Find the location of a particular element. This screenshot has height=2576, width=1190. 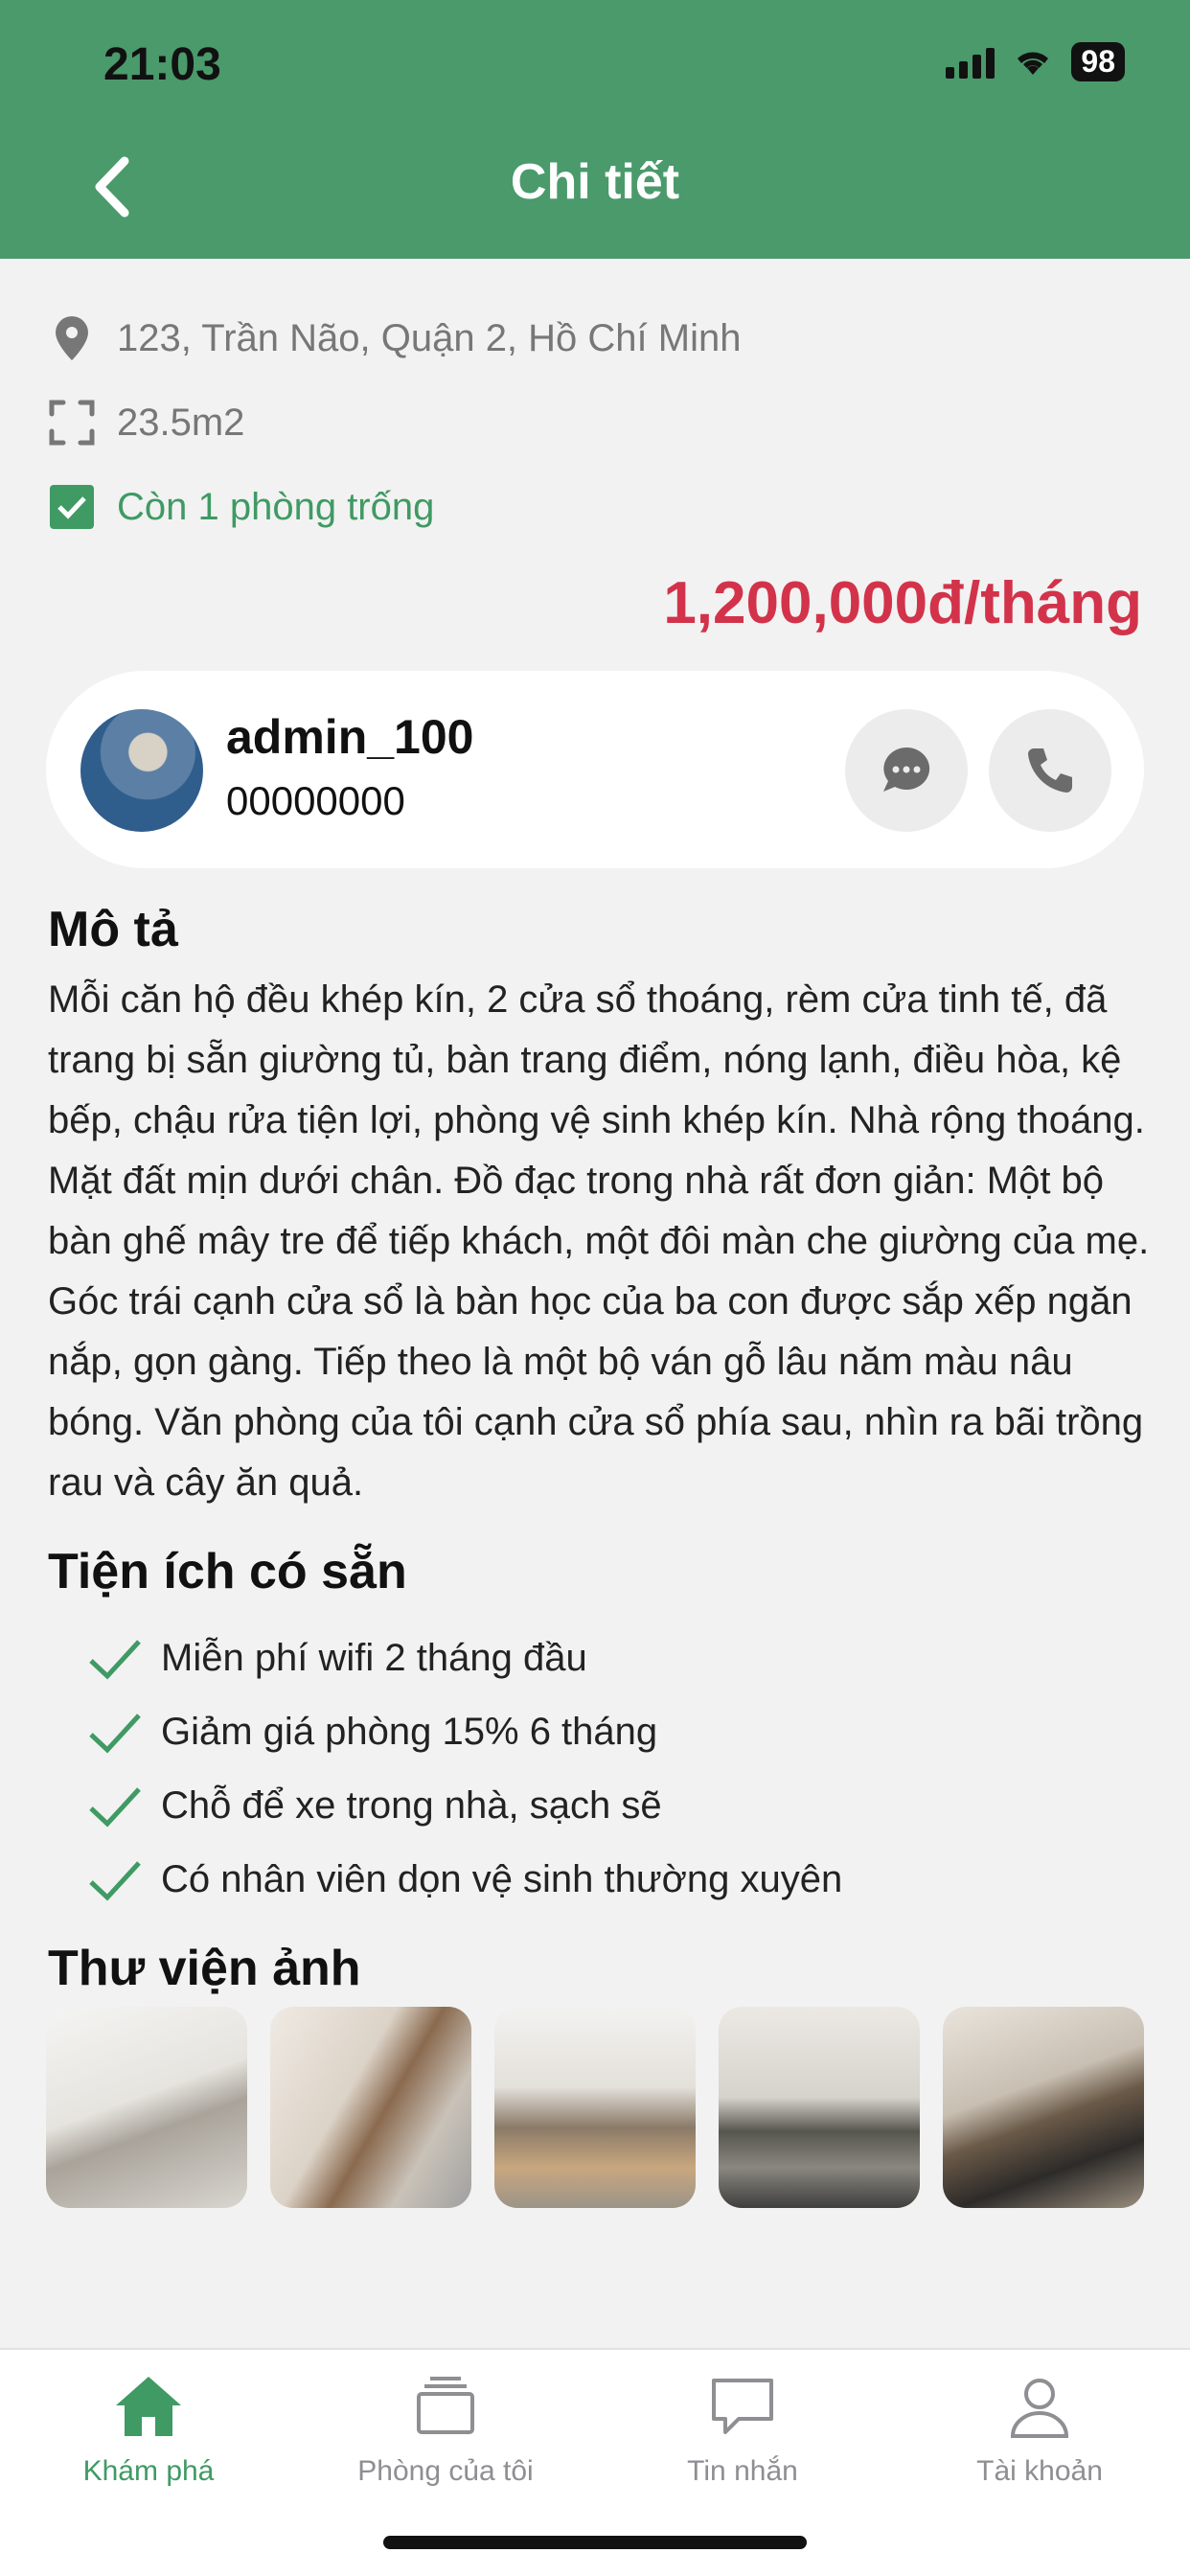

amenity-item: Miễn phí wifi 2 tháng đầu is located at coordinates (465, 1658).